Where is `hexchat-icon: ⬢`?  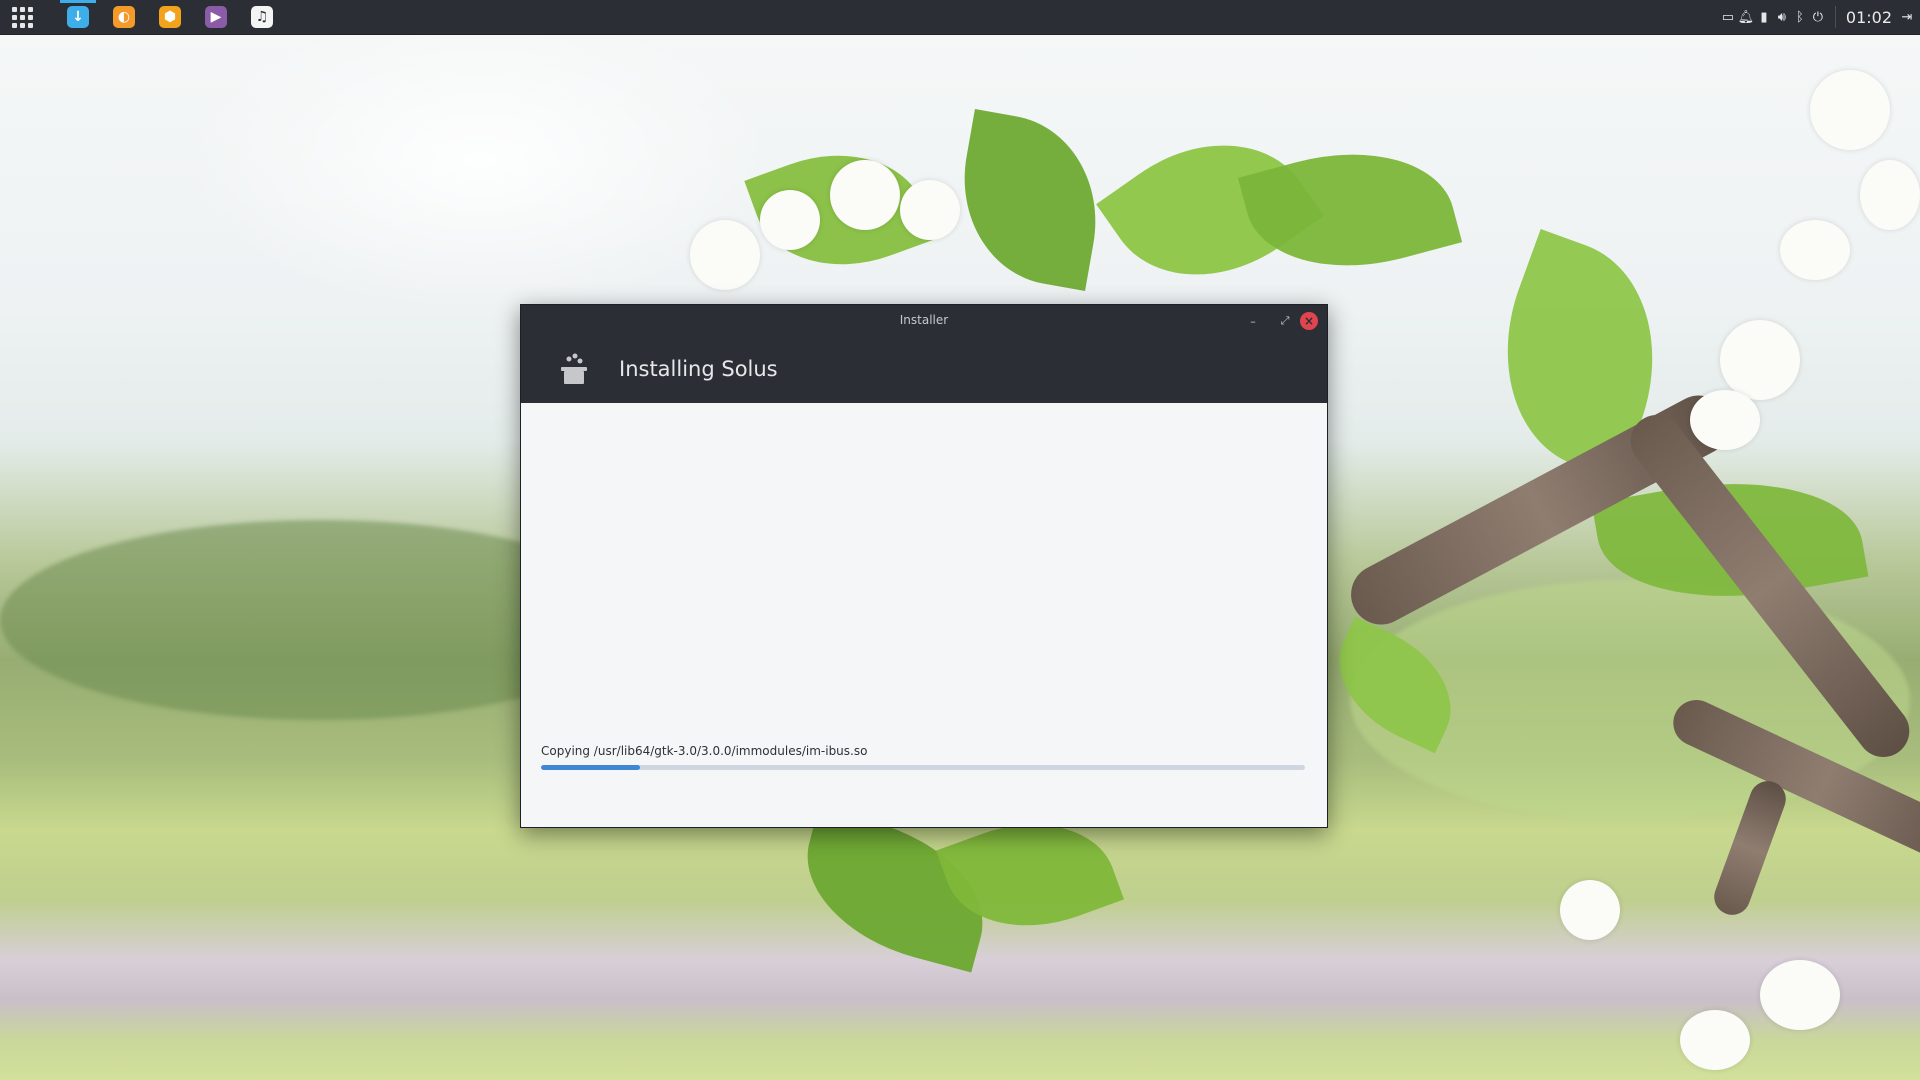
hexchat-icon: ⬢ is located at coordinates (170, 17).